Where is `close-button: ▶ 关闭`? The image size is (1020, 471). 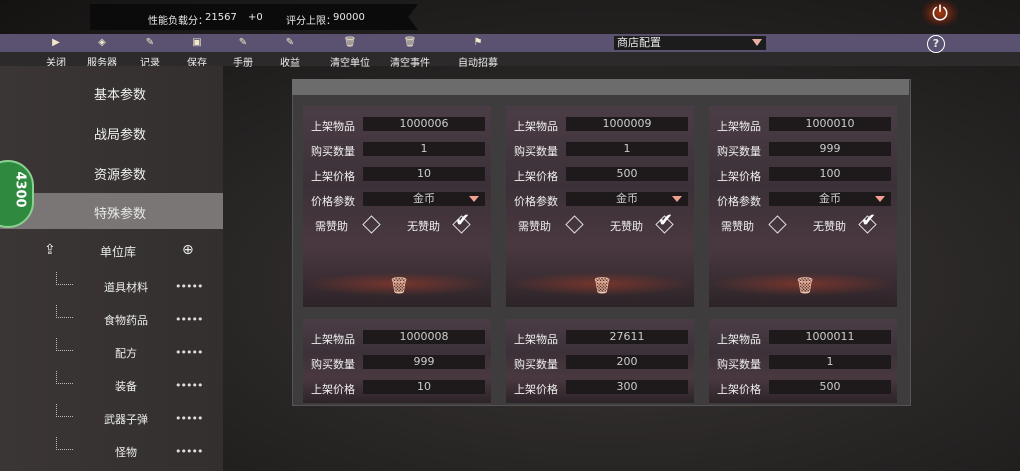 close-button: ▶ 关闭 is located at coordinates (56, 52).